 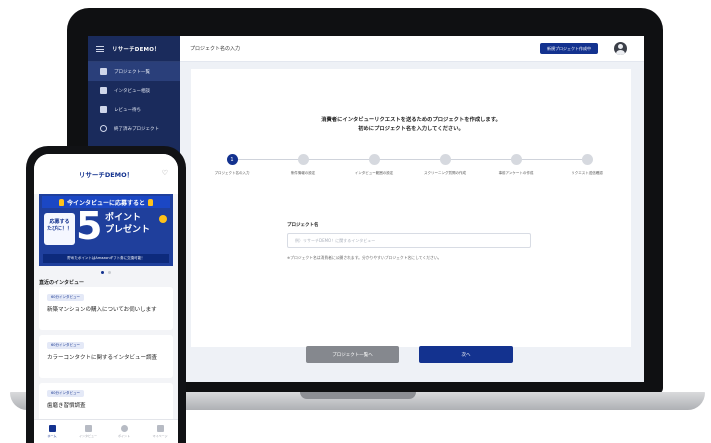 I want to click on bottom-tabbar: ホーム インタビュー ポイント マイページ, so click(x=106, y=431).